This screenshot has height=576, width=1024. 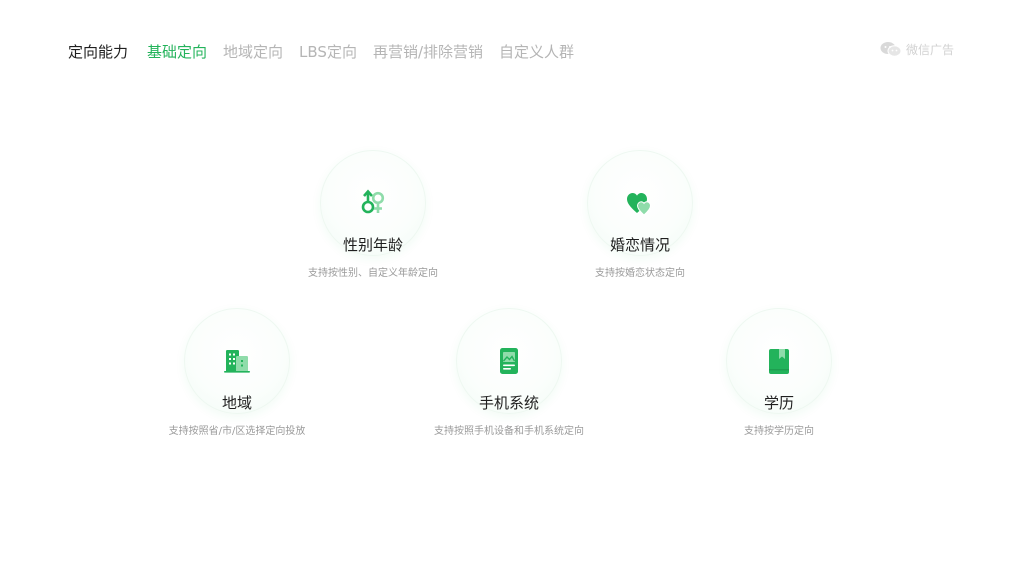 I want to click on feature-description: 支持按性别、自定义年龄定向, so click(x=373, y=273).